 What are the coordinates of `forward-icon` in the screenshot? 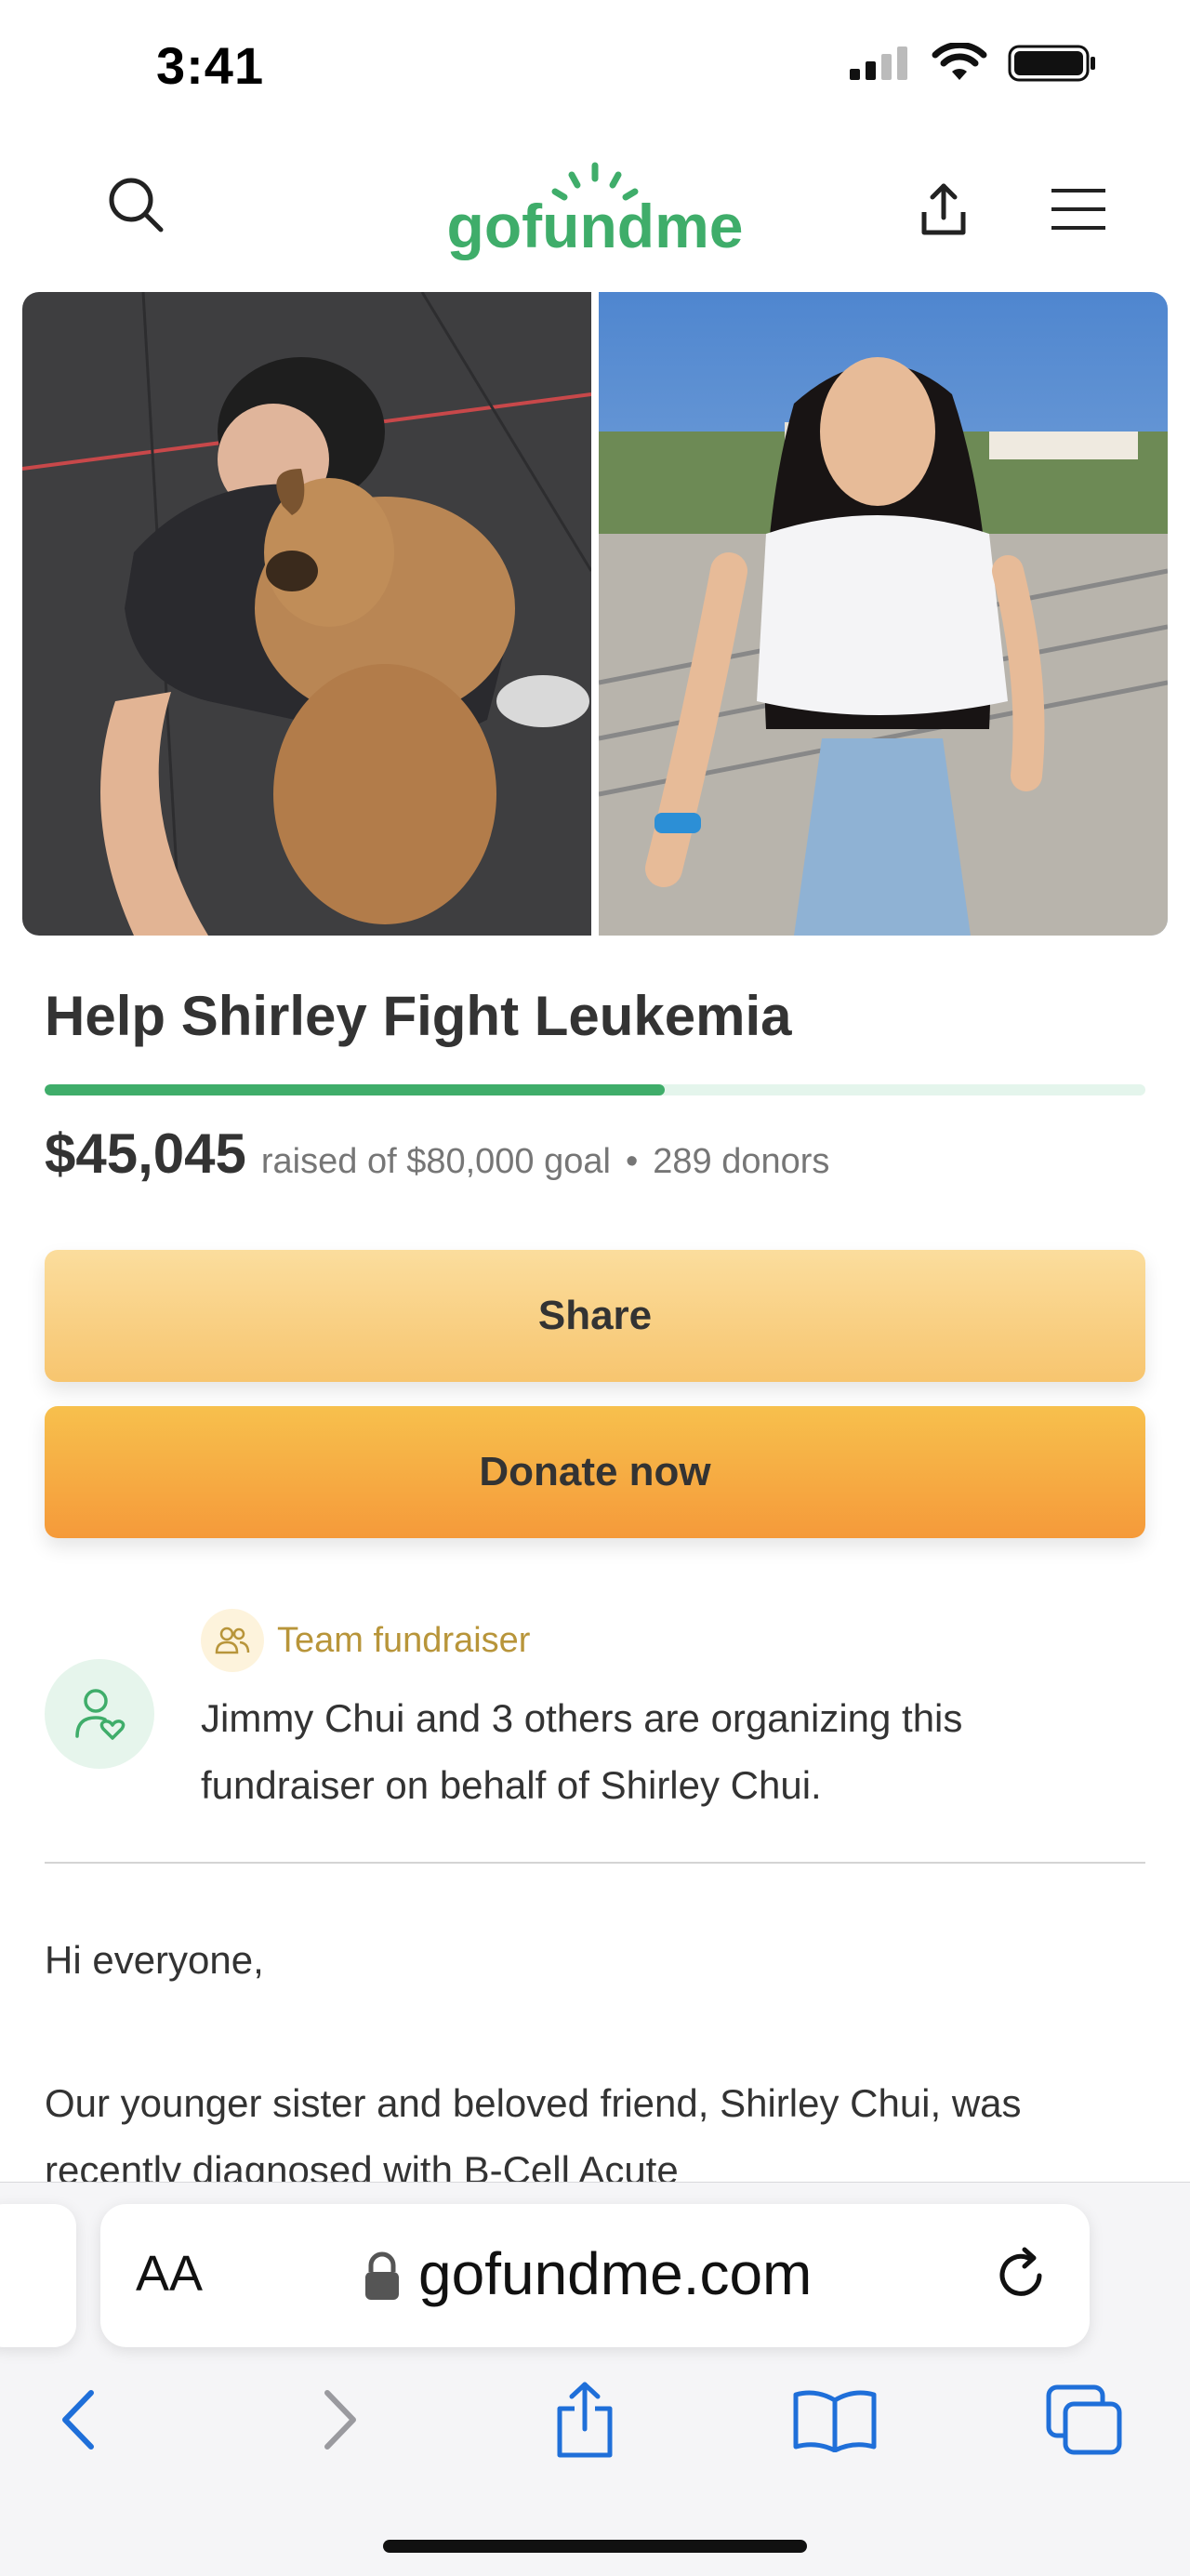 It's located at (340, 2420).